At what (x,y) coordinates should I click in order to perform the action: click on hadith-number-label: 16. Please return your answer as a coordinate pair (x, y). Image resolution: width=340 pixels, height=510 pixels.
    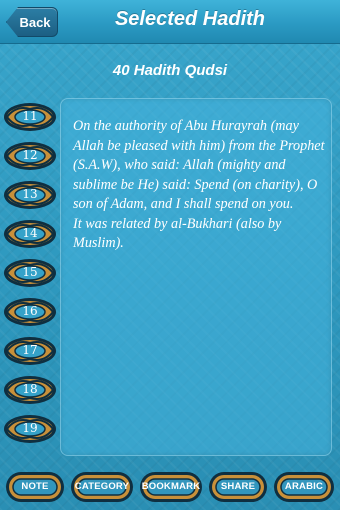
    Looking at the image, I should click on (30, 311).